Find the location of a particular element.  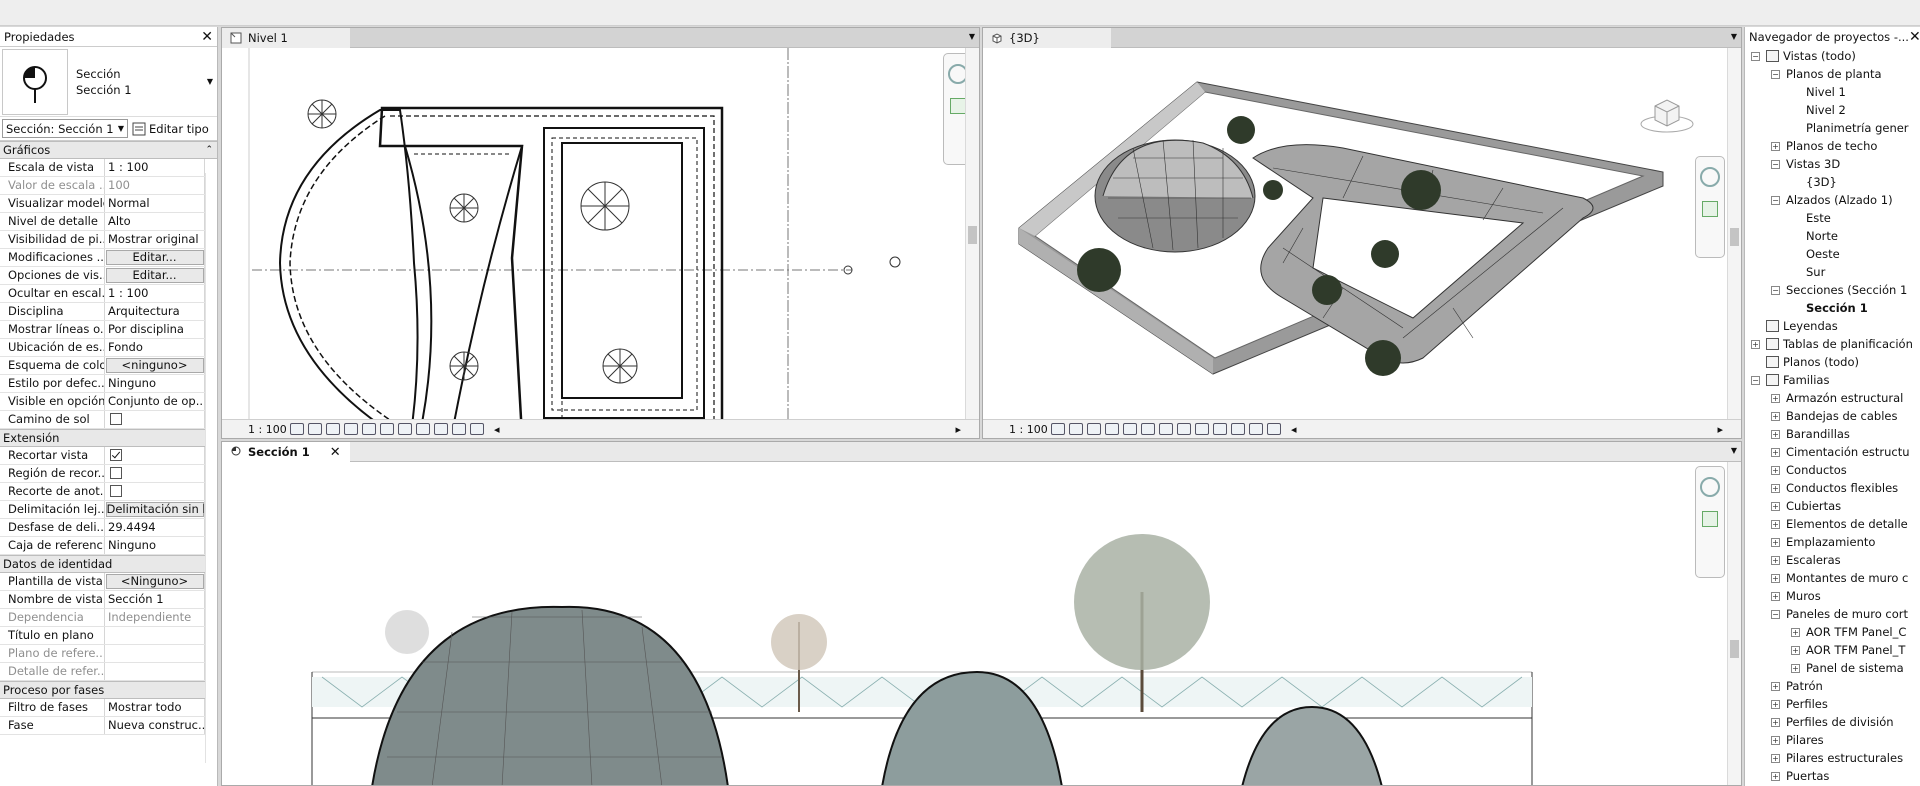

analytical-model-icon is located at coordinates (1256, 429).